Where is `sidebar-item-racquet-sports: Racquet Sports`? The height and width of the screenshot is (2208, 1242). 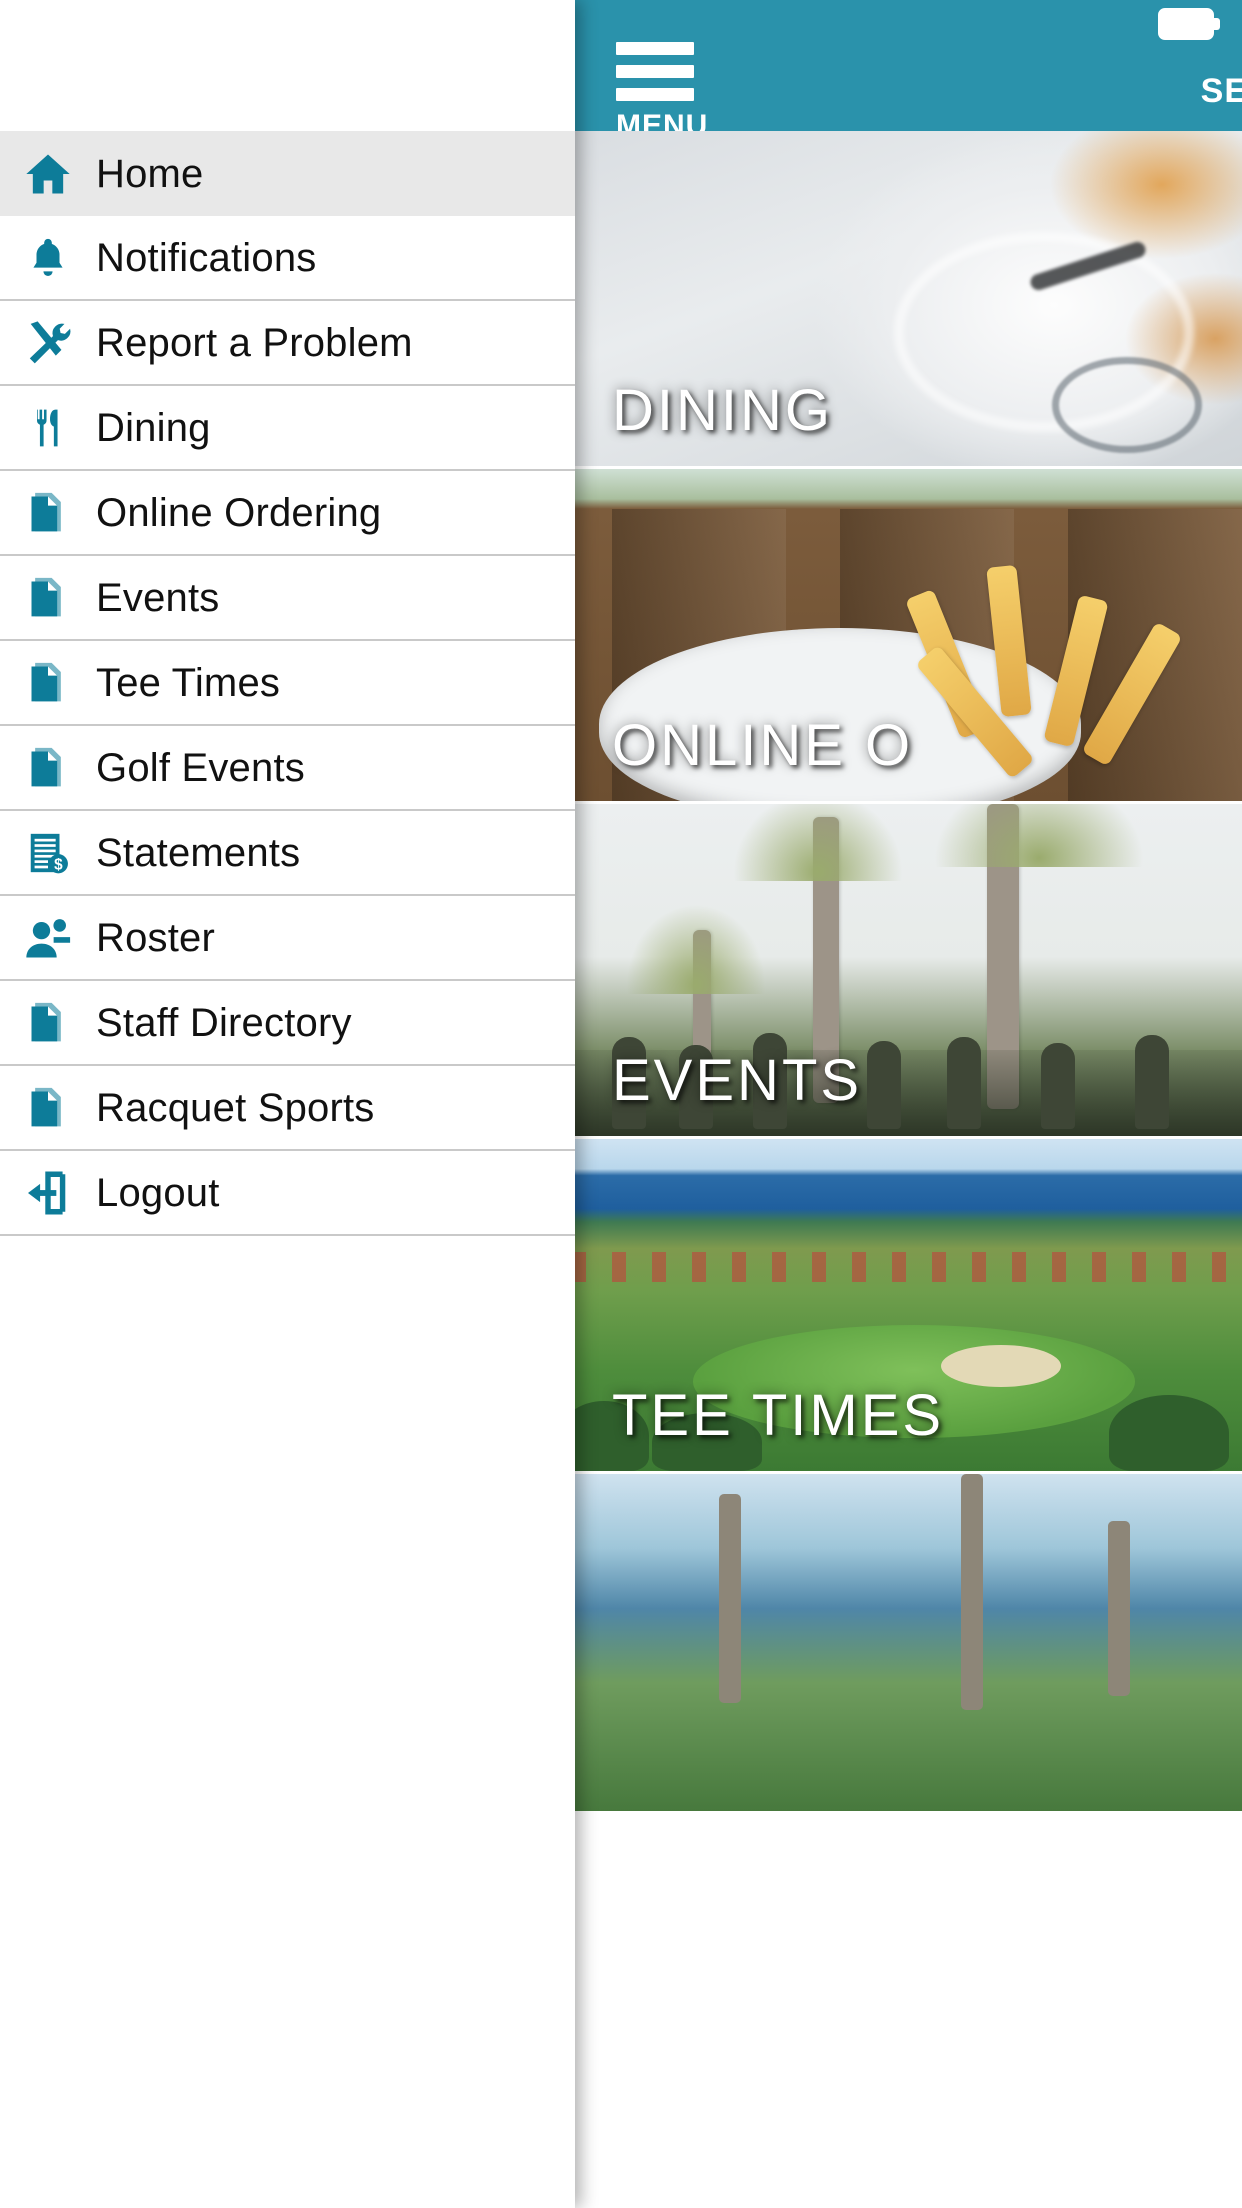
sidebar-item-racquet-sports: Racquet Sports is located at coordinates (287, 1108).